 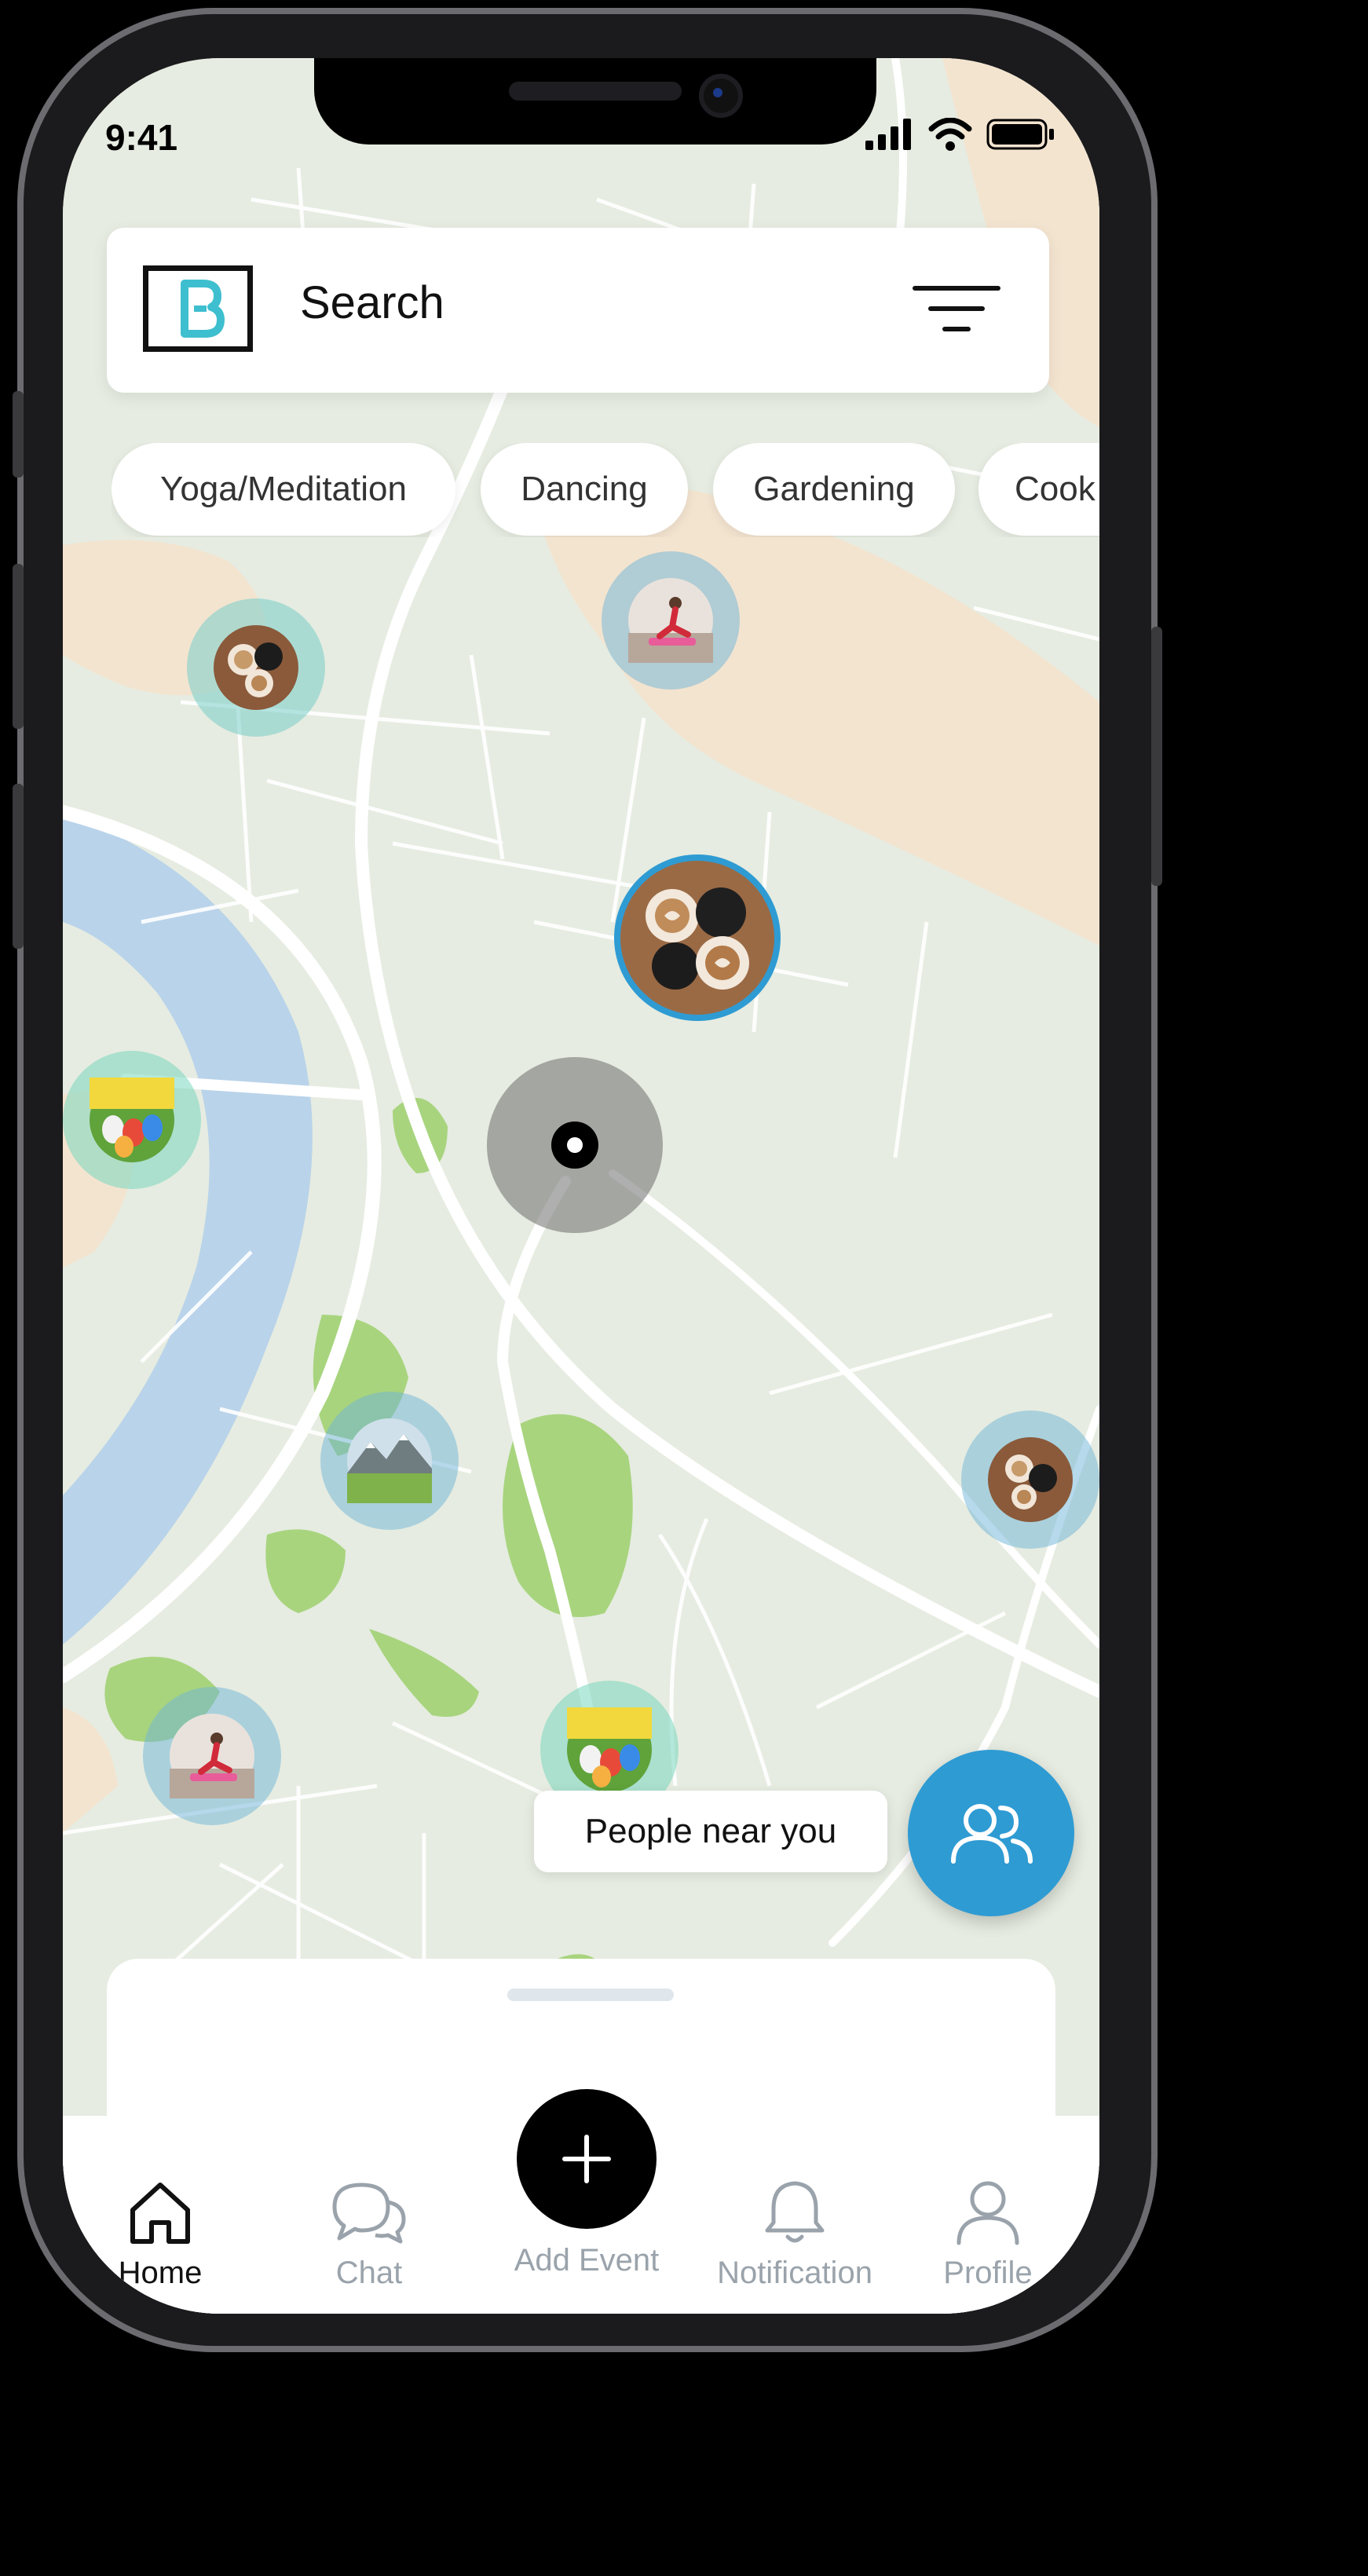 What do you see at coordinates (1020, 134) in the screenshot?
I see `battery-icon` at bounding box center [1020, 134].